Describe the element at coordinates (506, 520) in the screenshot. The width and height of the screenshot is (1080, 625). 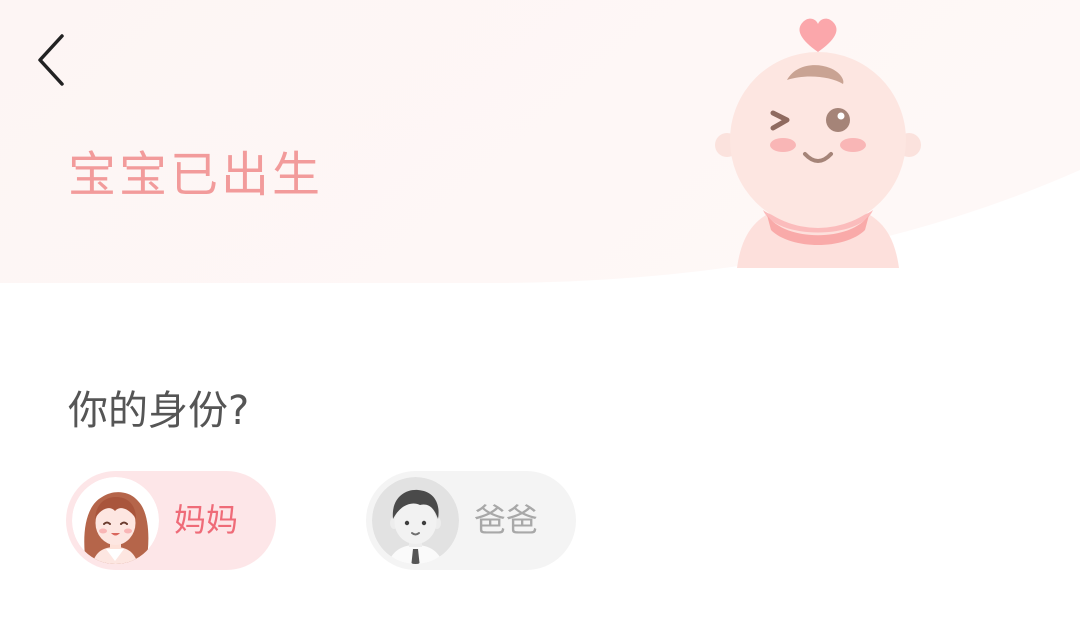
I see `role-label-dad: 爸爸` at that location.